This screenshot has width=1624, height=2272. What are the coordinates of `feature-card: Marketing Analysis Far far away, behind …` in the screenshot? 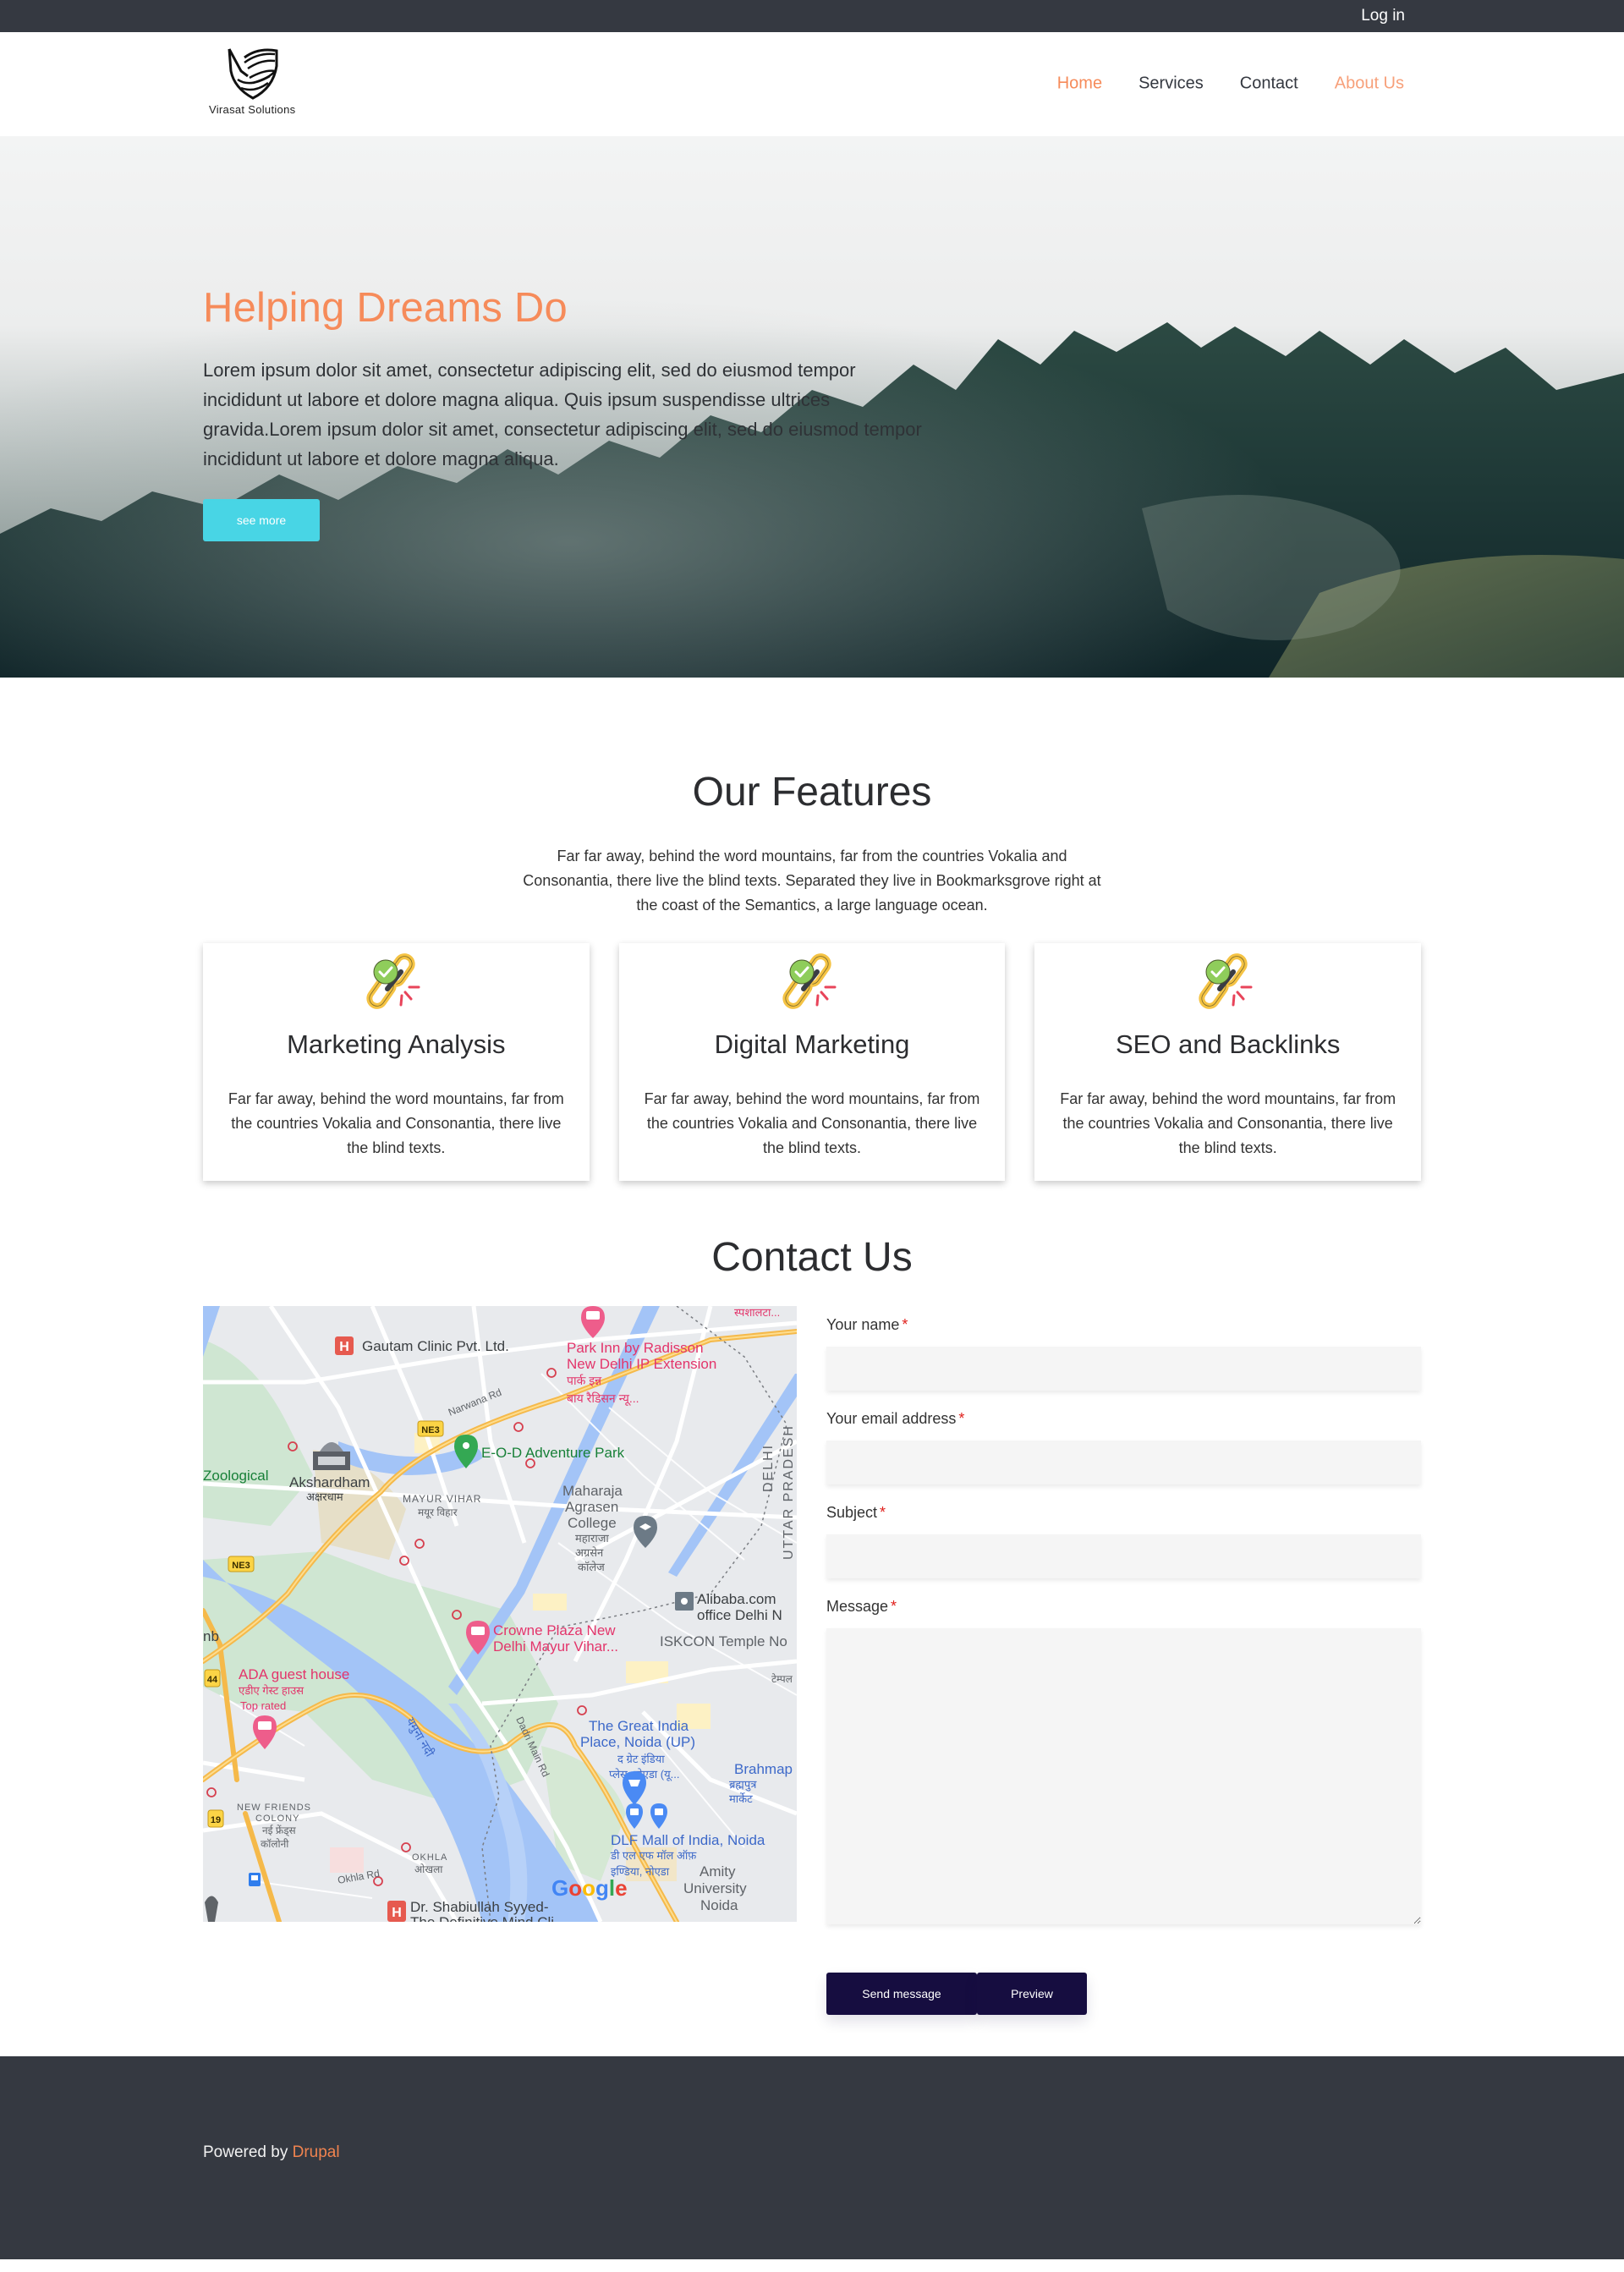 It's located at (397, 1062).